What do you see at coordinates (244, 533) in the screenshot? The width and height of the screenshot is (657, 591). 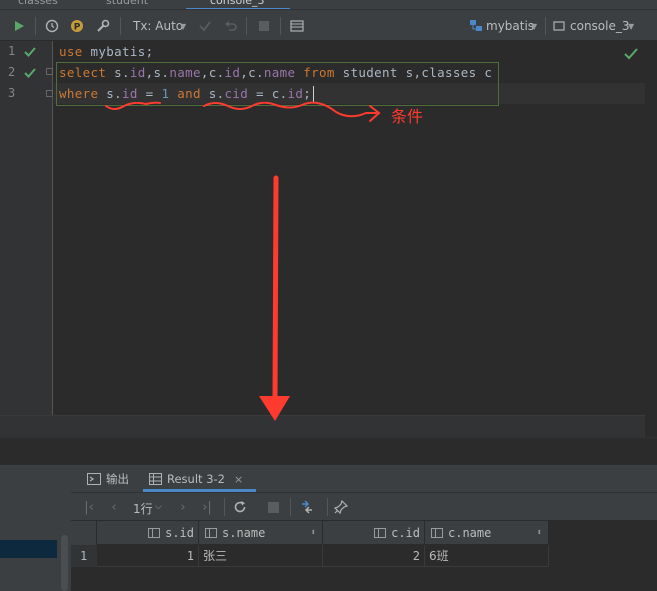 I see `column-header-label: s.name` at bounding box center [244, 533].